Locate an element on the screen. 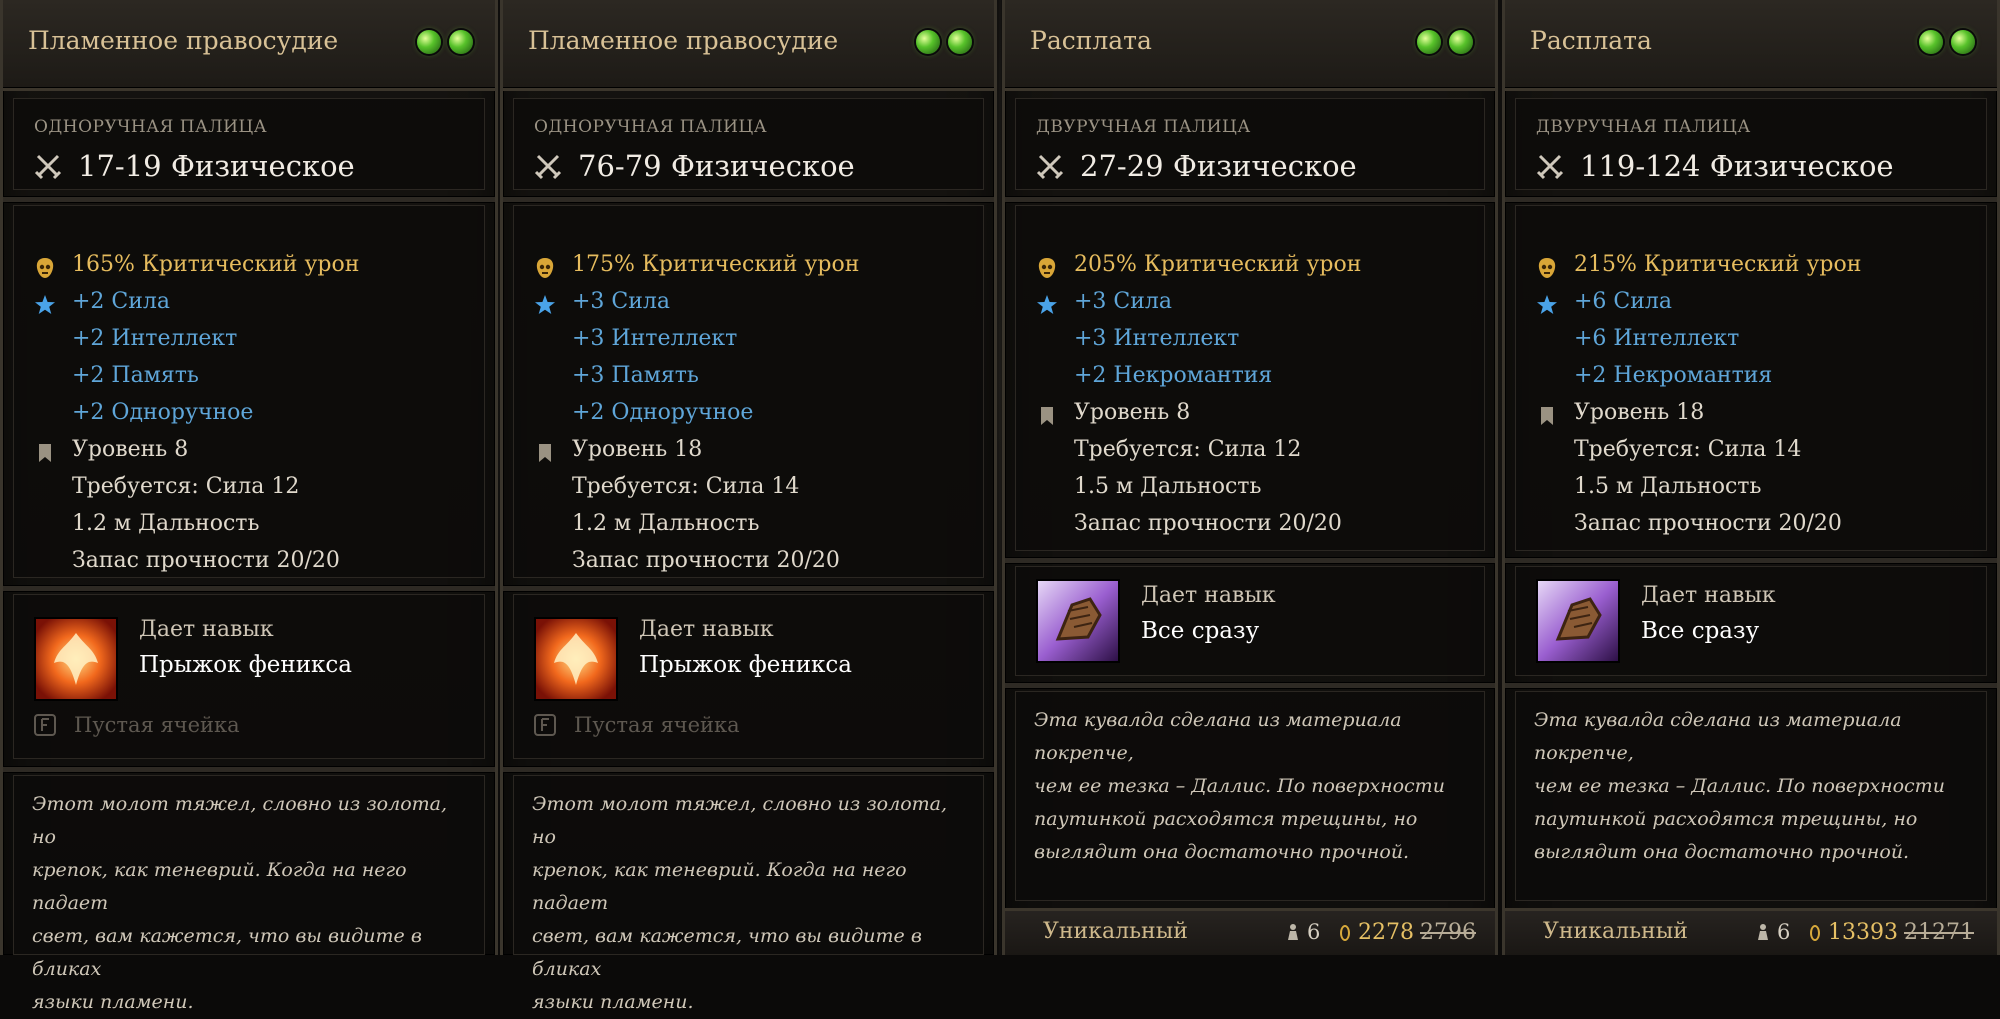  stat-text: +6 Интеллект is located at coordinates (1657, 338).